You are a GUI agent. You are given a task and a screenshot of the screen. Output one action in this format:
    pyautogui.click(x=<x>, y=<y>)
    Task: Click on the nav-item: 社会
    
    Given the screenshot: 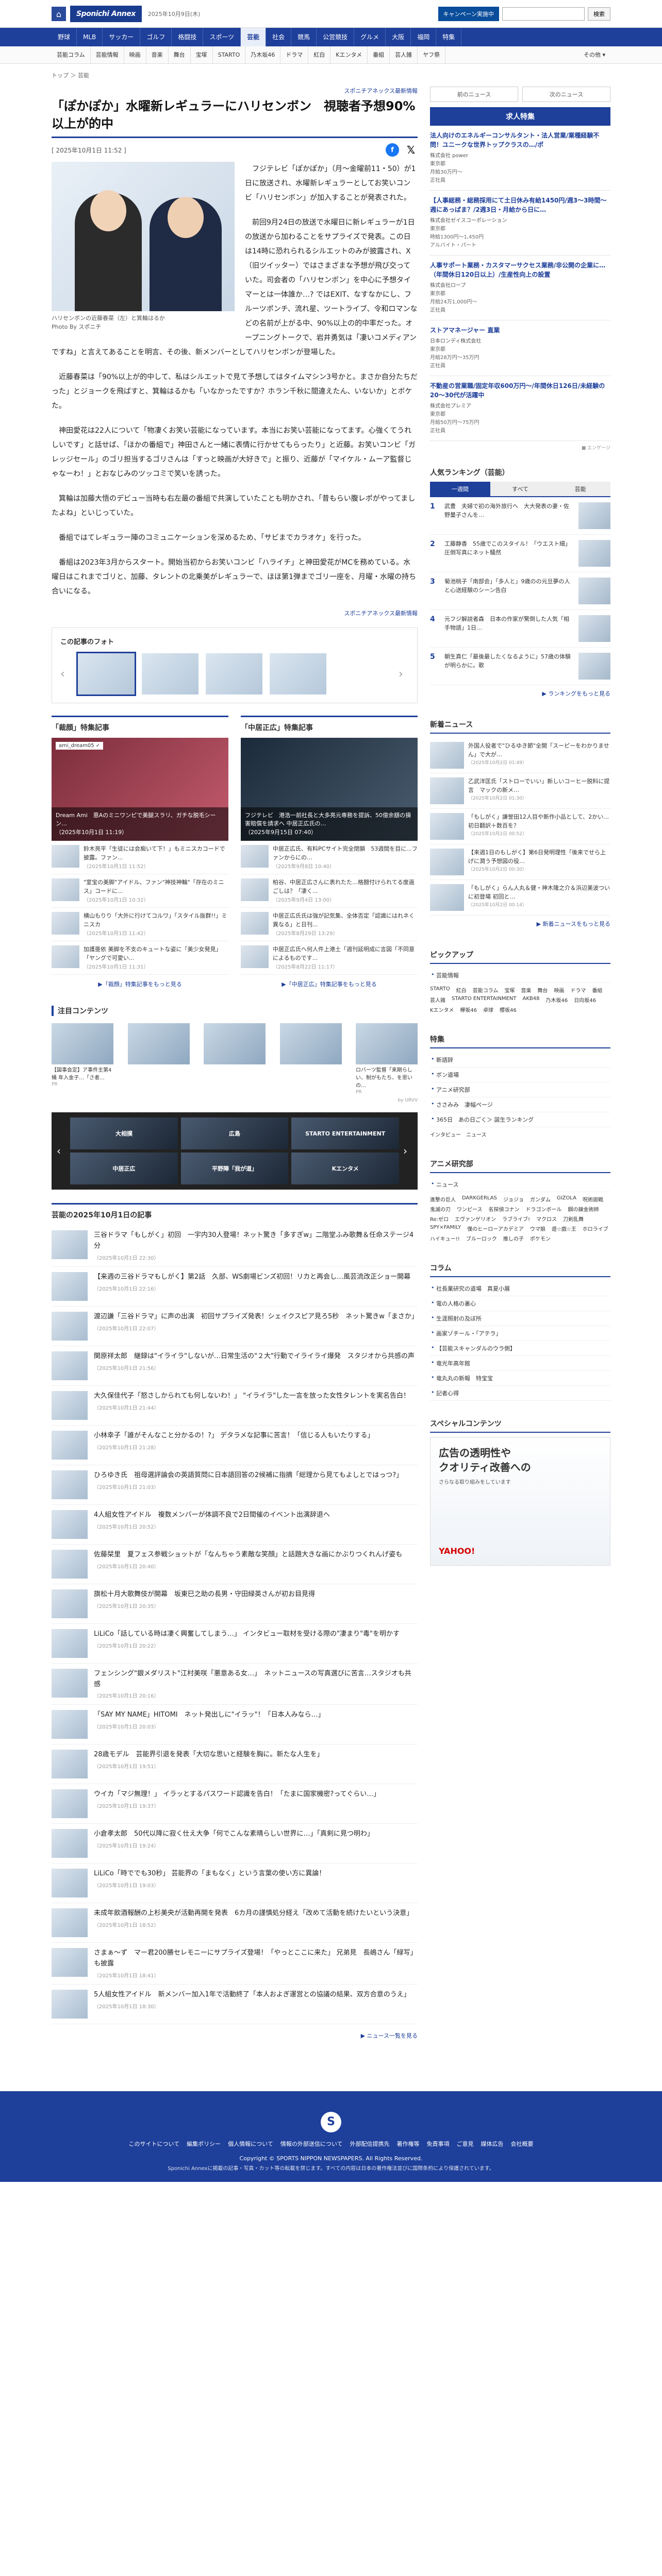 What is the action you would take?
    pyautogui.click(x=279, y=37)
    